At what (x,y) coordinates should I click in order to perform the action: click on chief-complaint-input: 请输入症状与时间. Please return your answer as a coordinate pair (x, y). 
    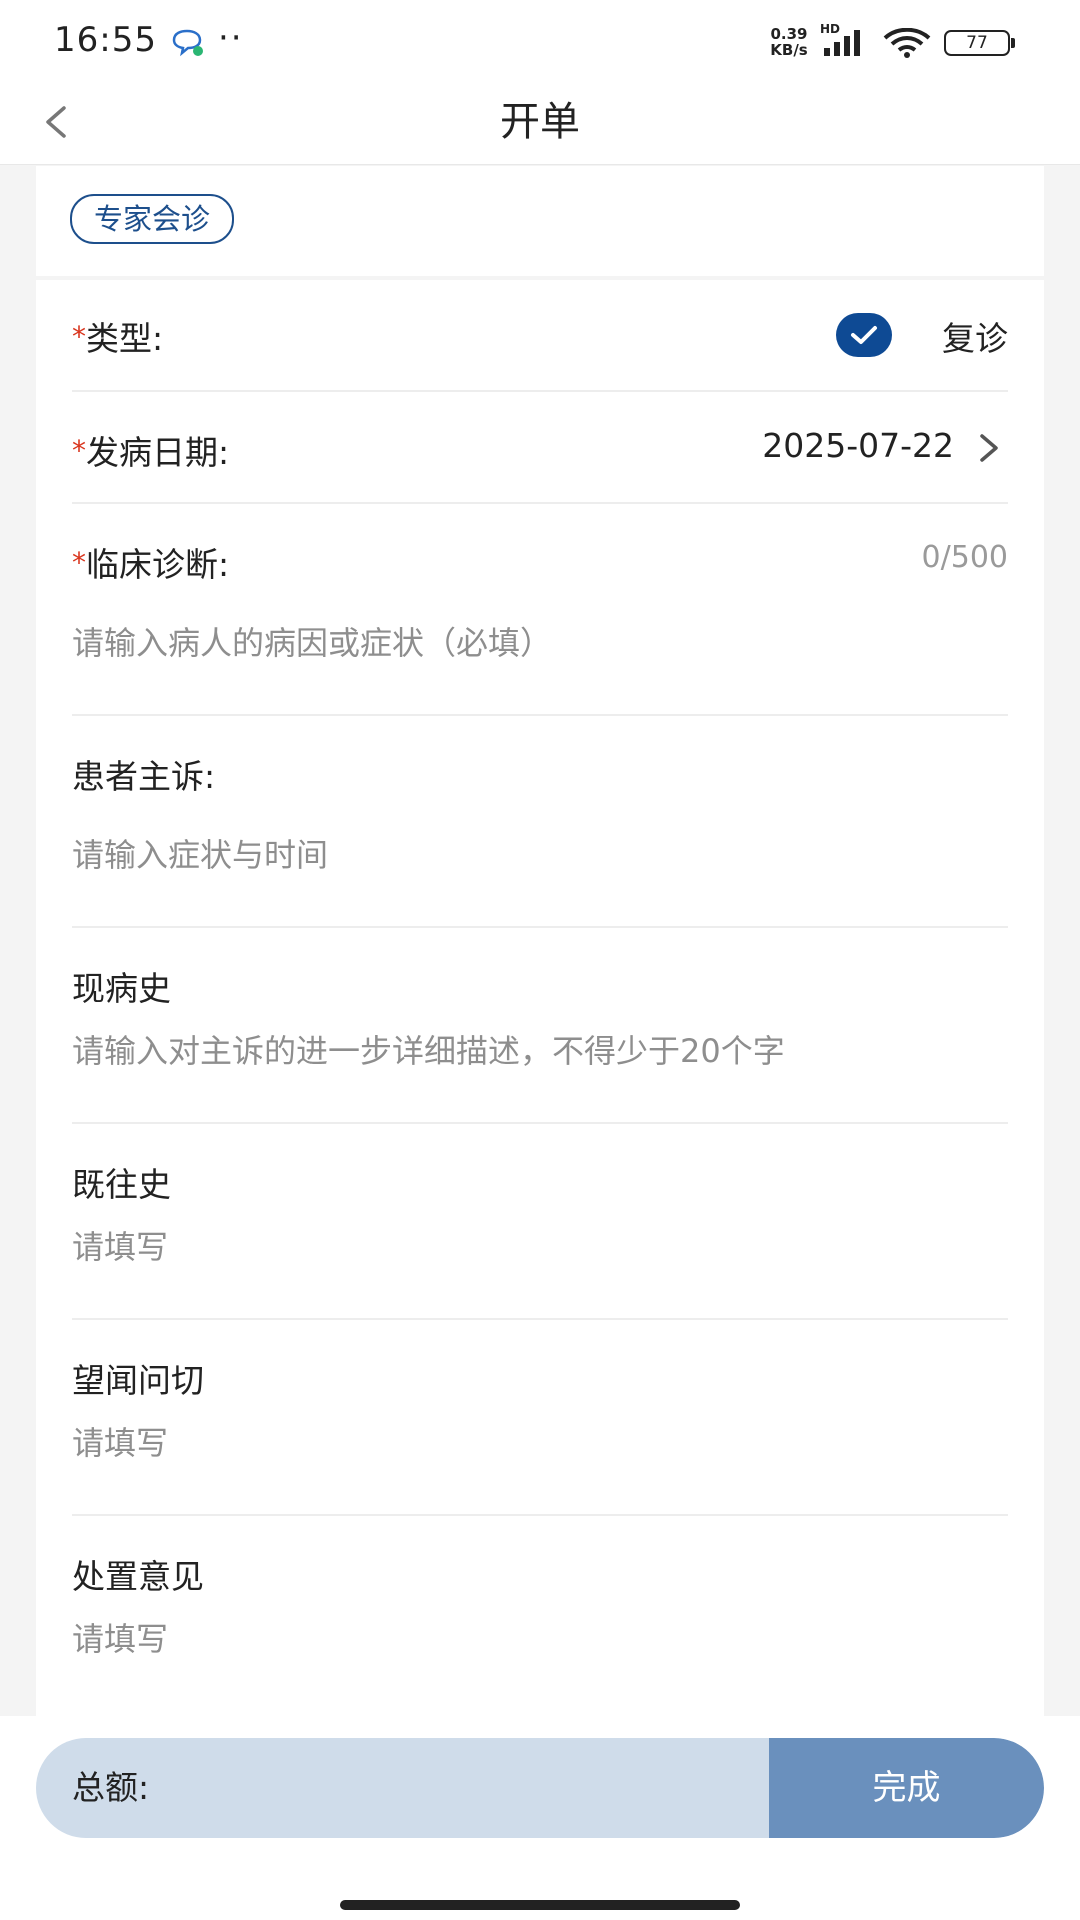
    Looking at the image, I should click on (200, 853).